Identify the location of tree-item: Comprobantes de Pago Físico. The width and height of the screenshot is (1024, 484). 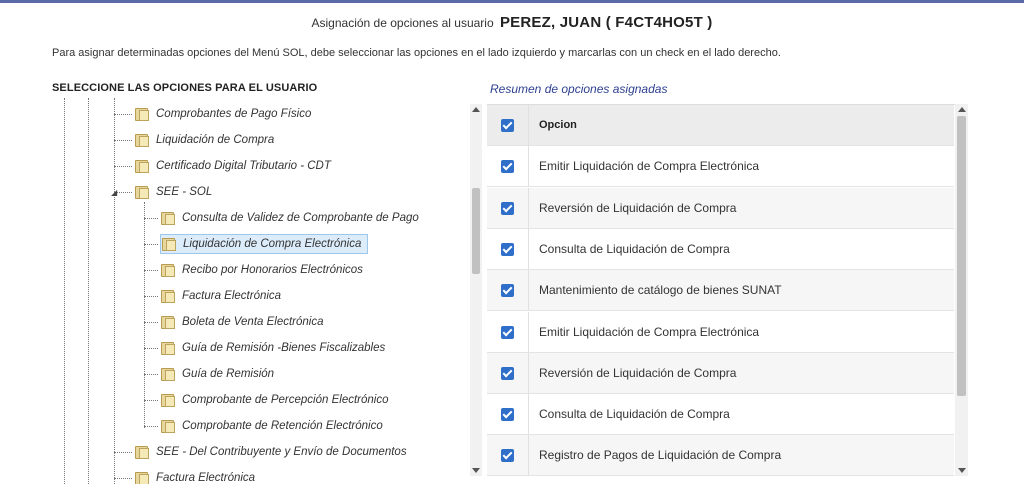
(222, 114).